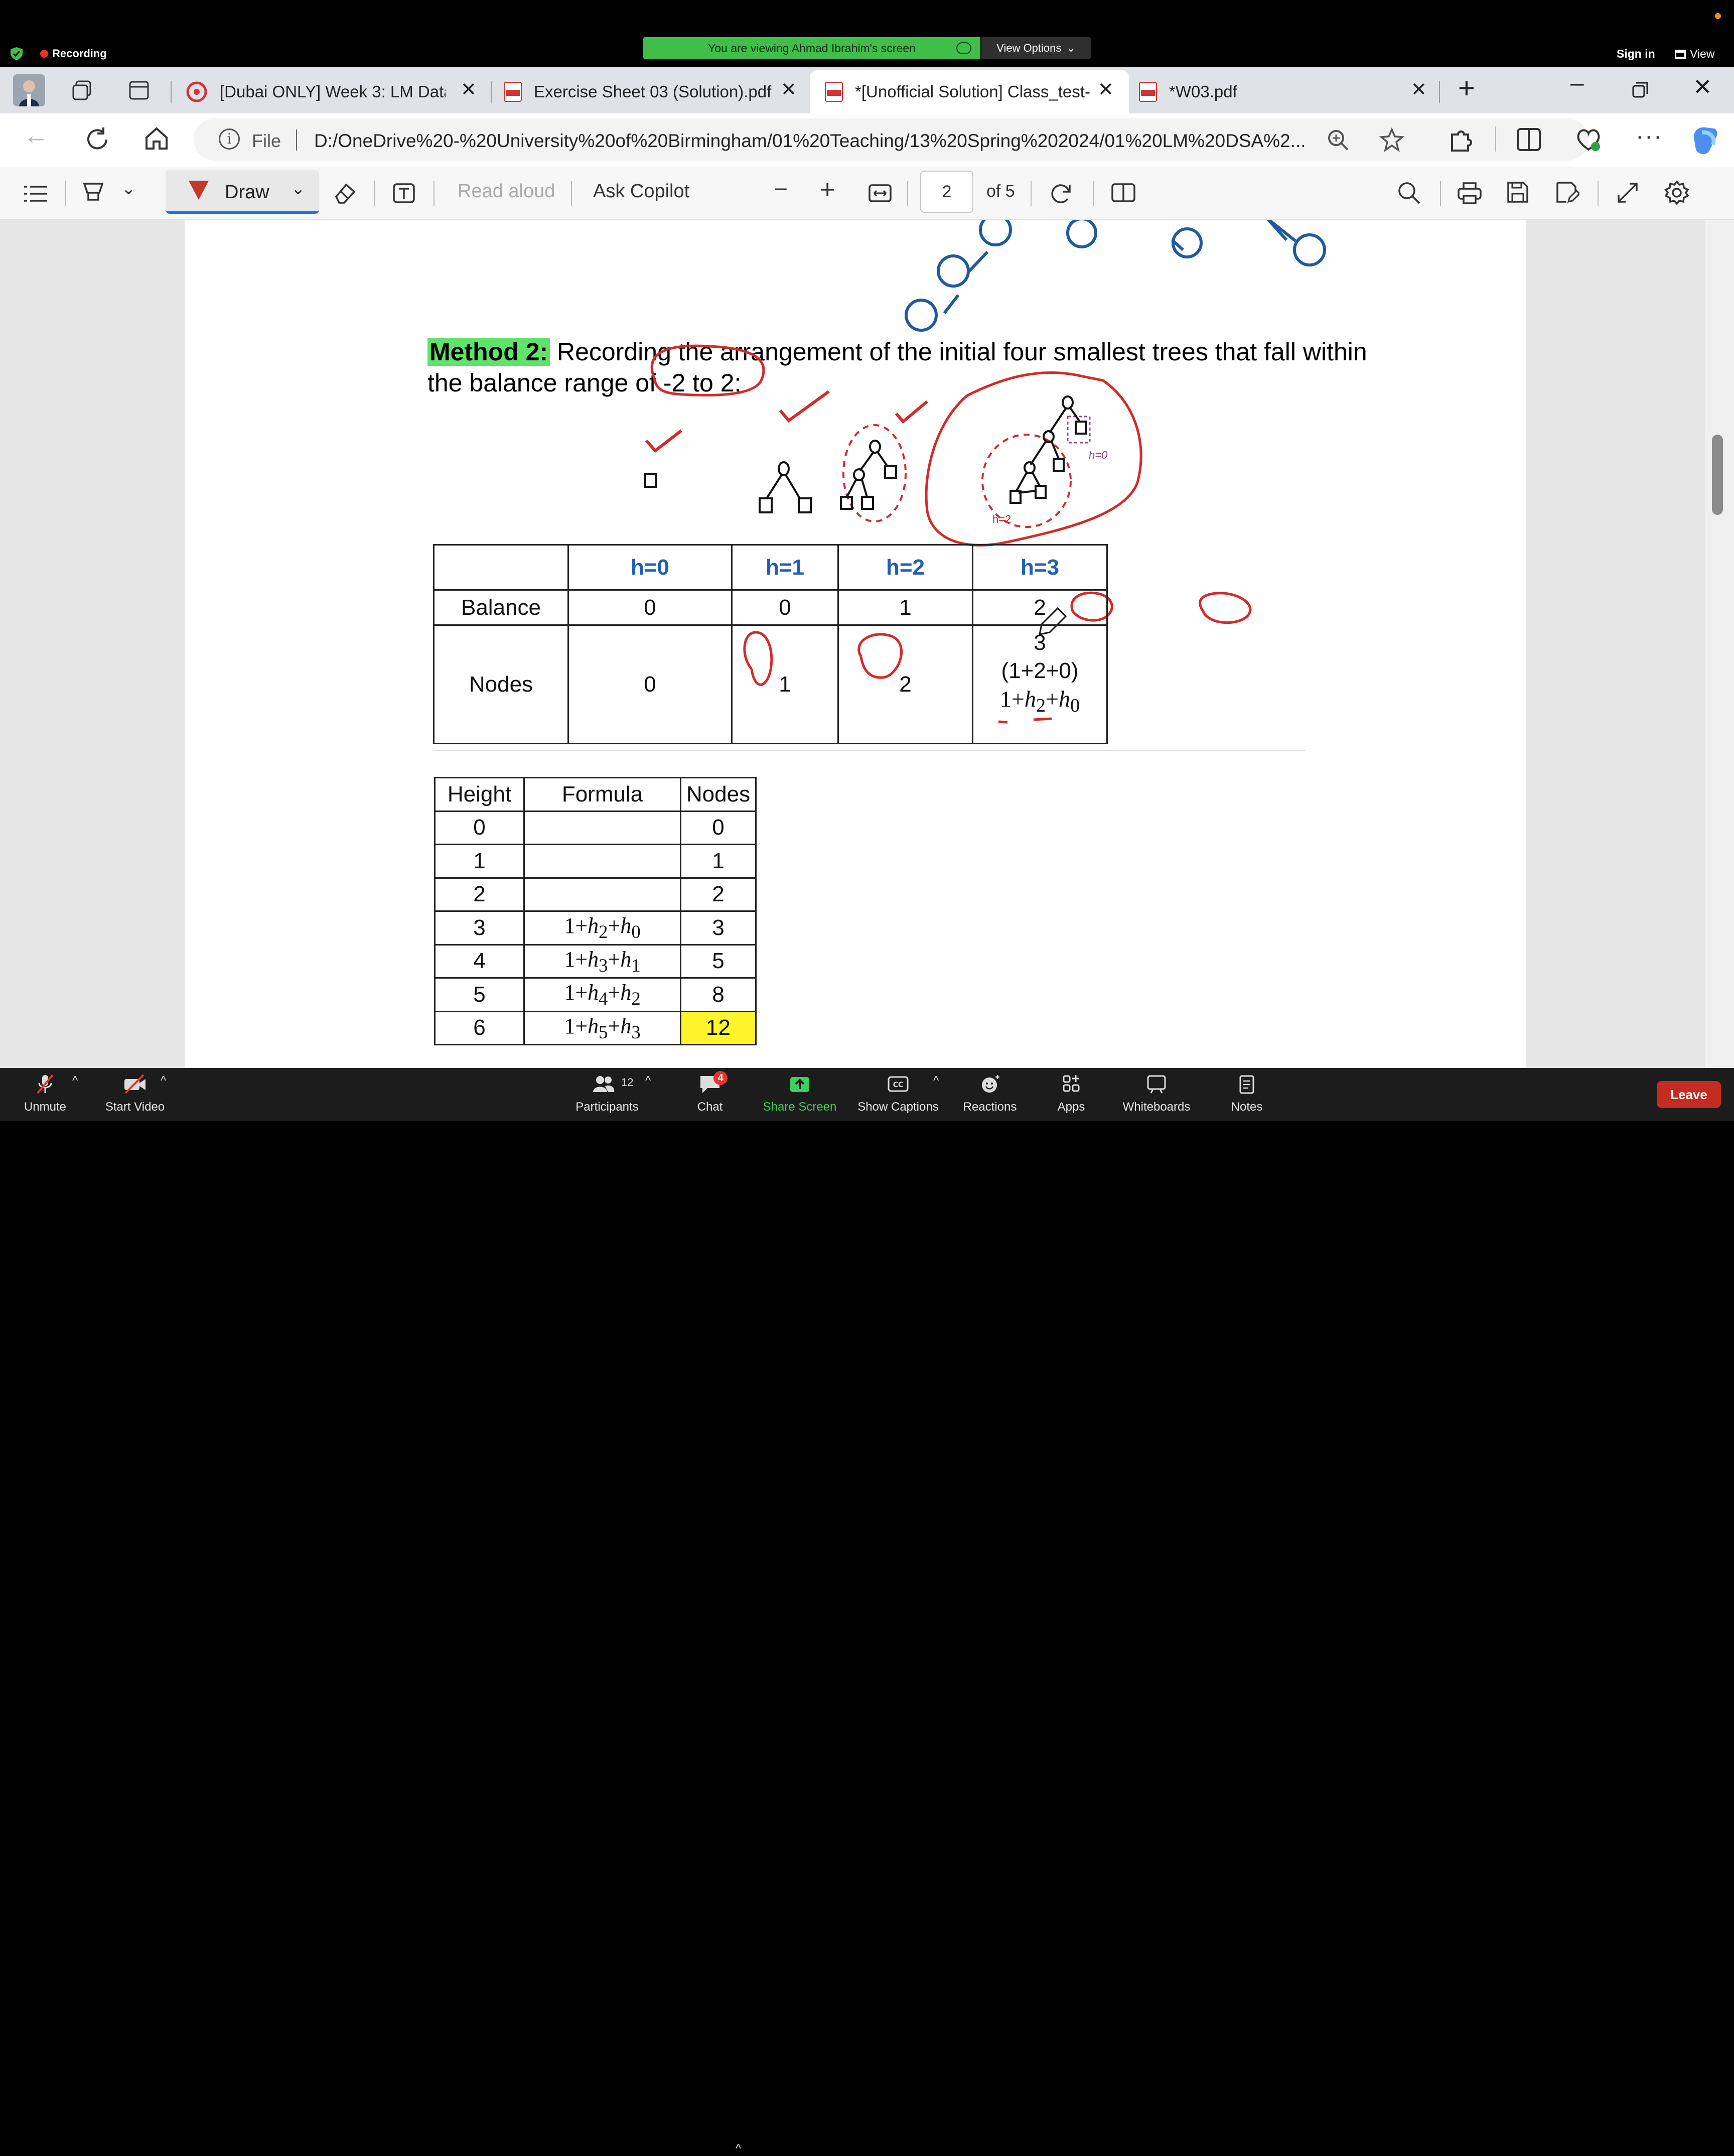 This screenshot has height=2156, width=1734. Describe the element at coordinates (781, 190) in the screenshot. I see `zoom-out-icon: −` at that location.